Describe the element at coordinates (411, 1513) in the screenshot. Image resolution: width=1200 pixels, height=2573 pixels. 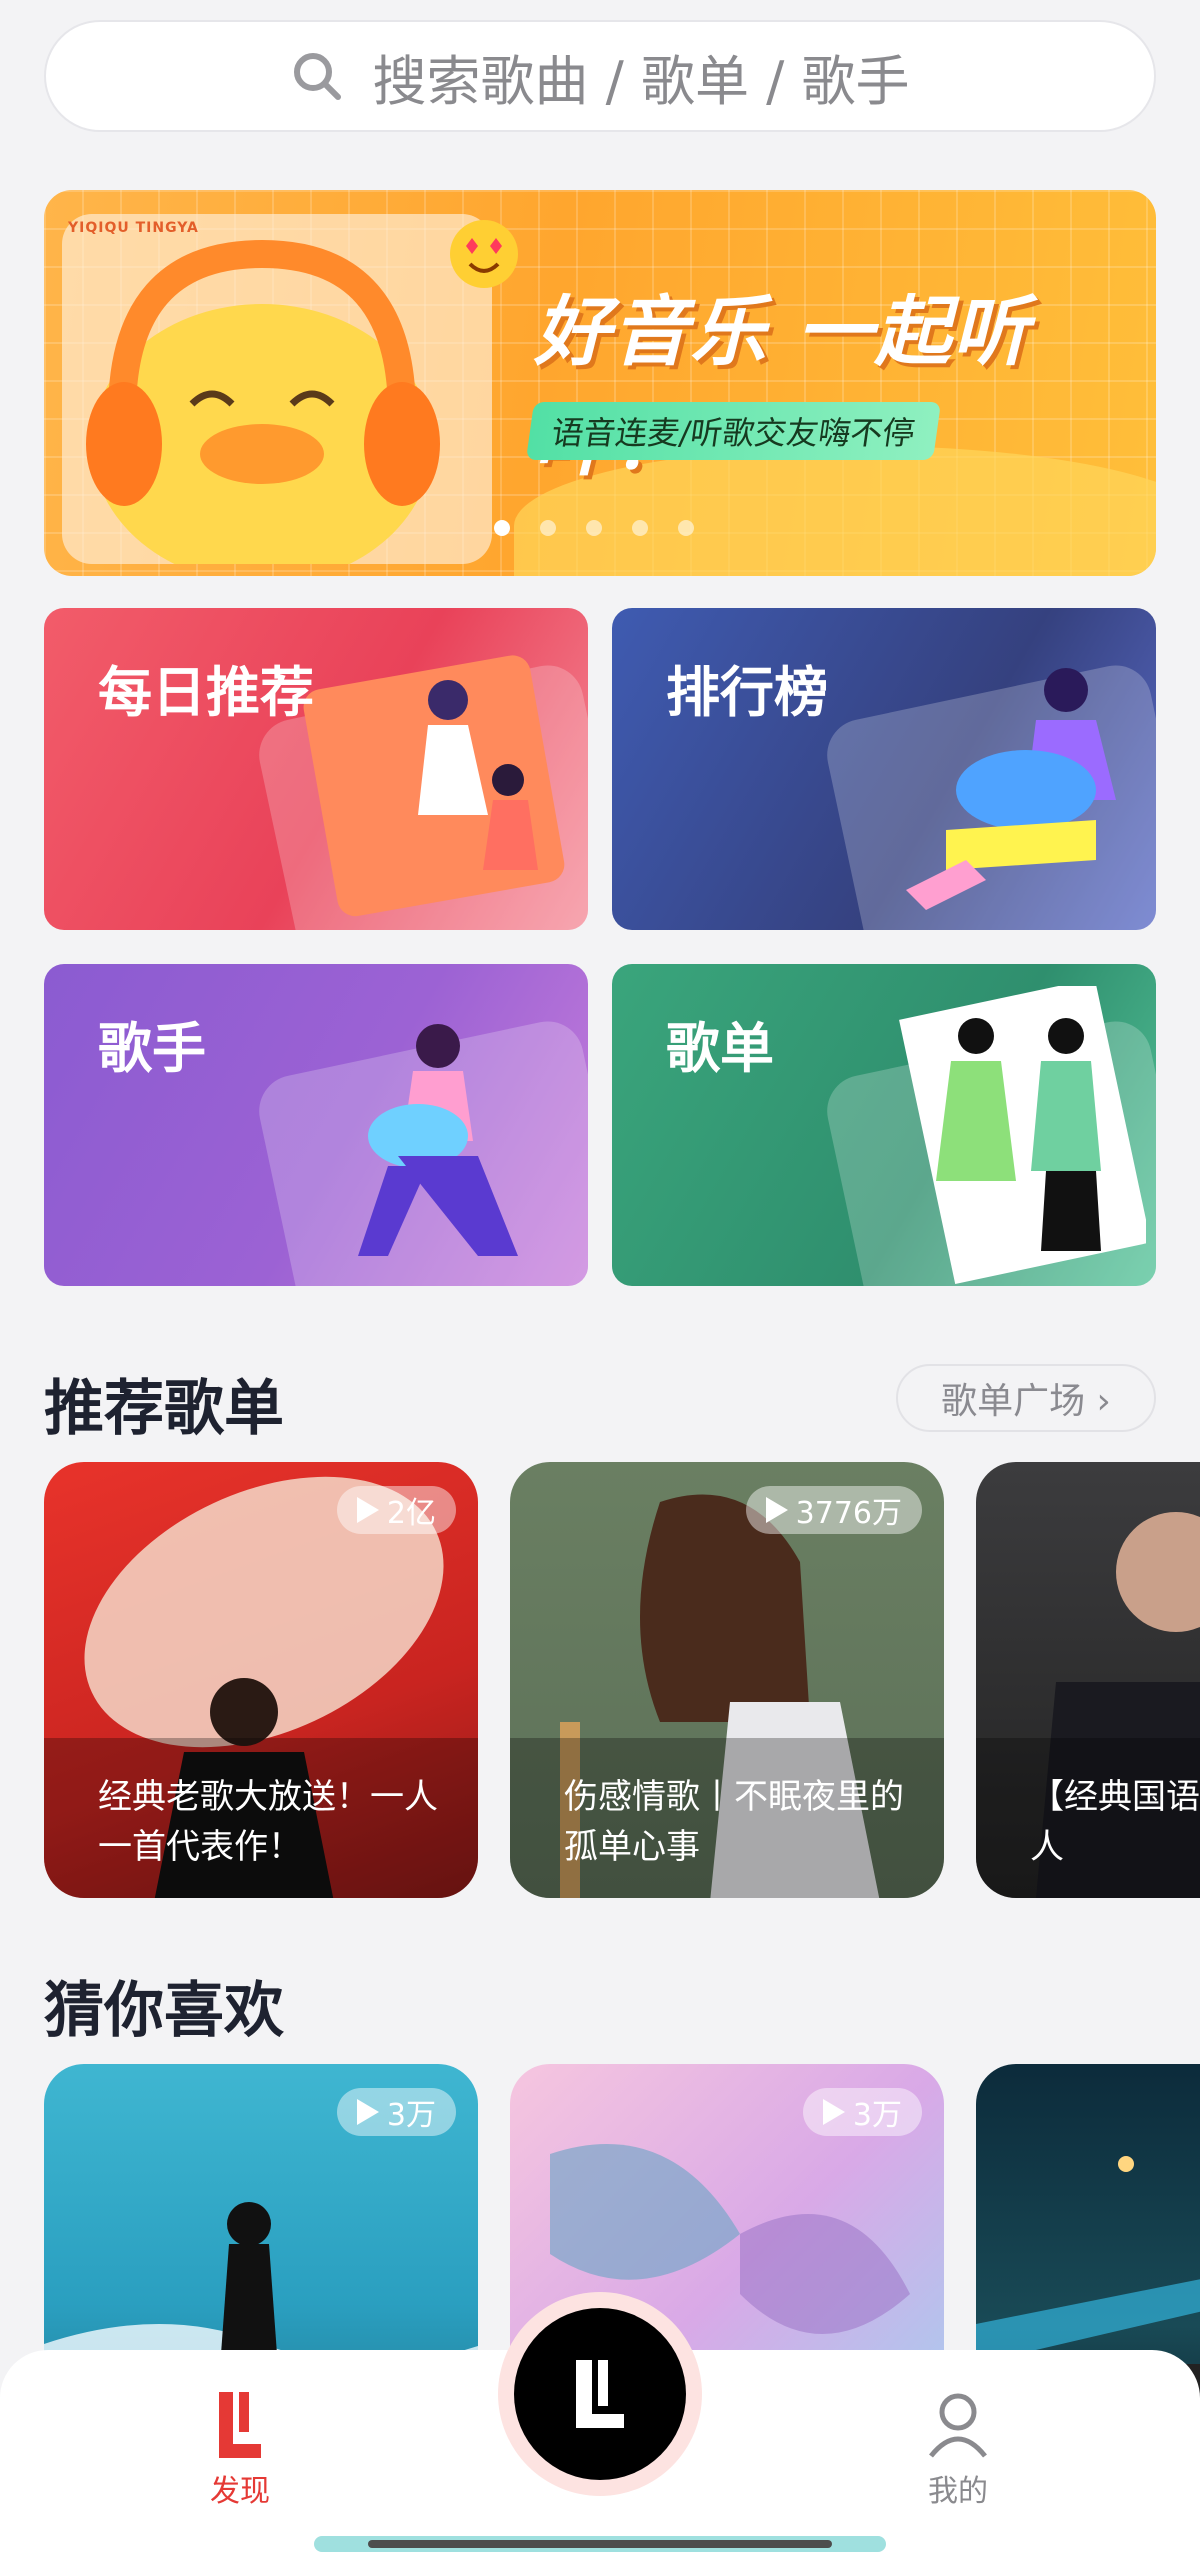
I see `play-count: 2亿` at that location.